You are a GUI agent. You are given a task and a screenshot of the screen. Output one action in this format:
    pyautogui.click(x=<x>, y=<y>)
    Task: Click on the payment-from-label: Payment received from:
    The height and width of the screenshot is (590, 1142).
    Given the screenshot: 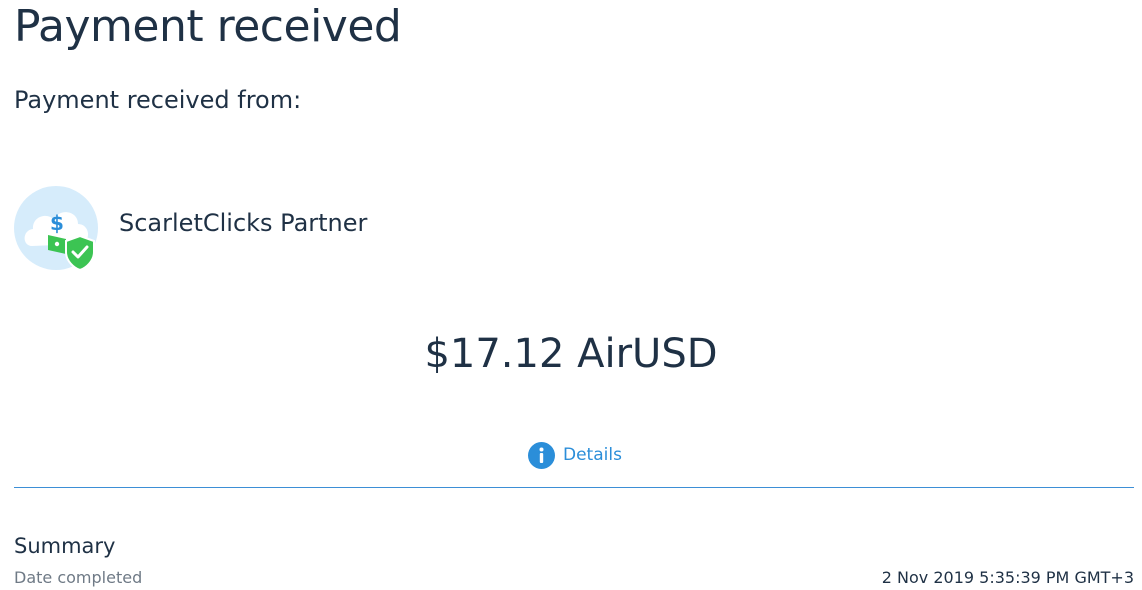 What is the action you would take?
    pyautogui.click(x=158, y=100)
    